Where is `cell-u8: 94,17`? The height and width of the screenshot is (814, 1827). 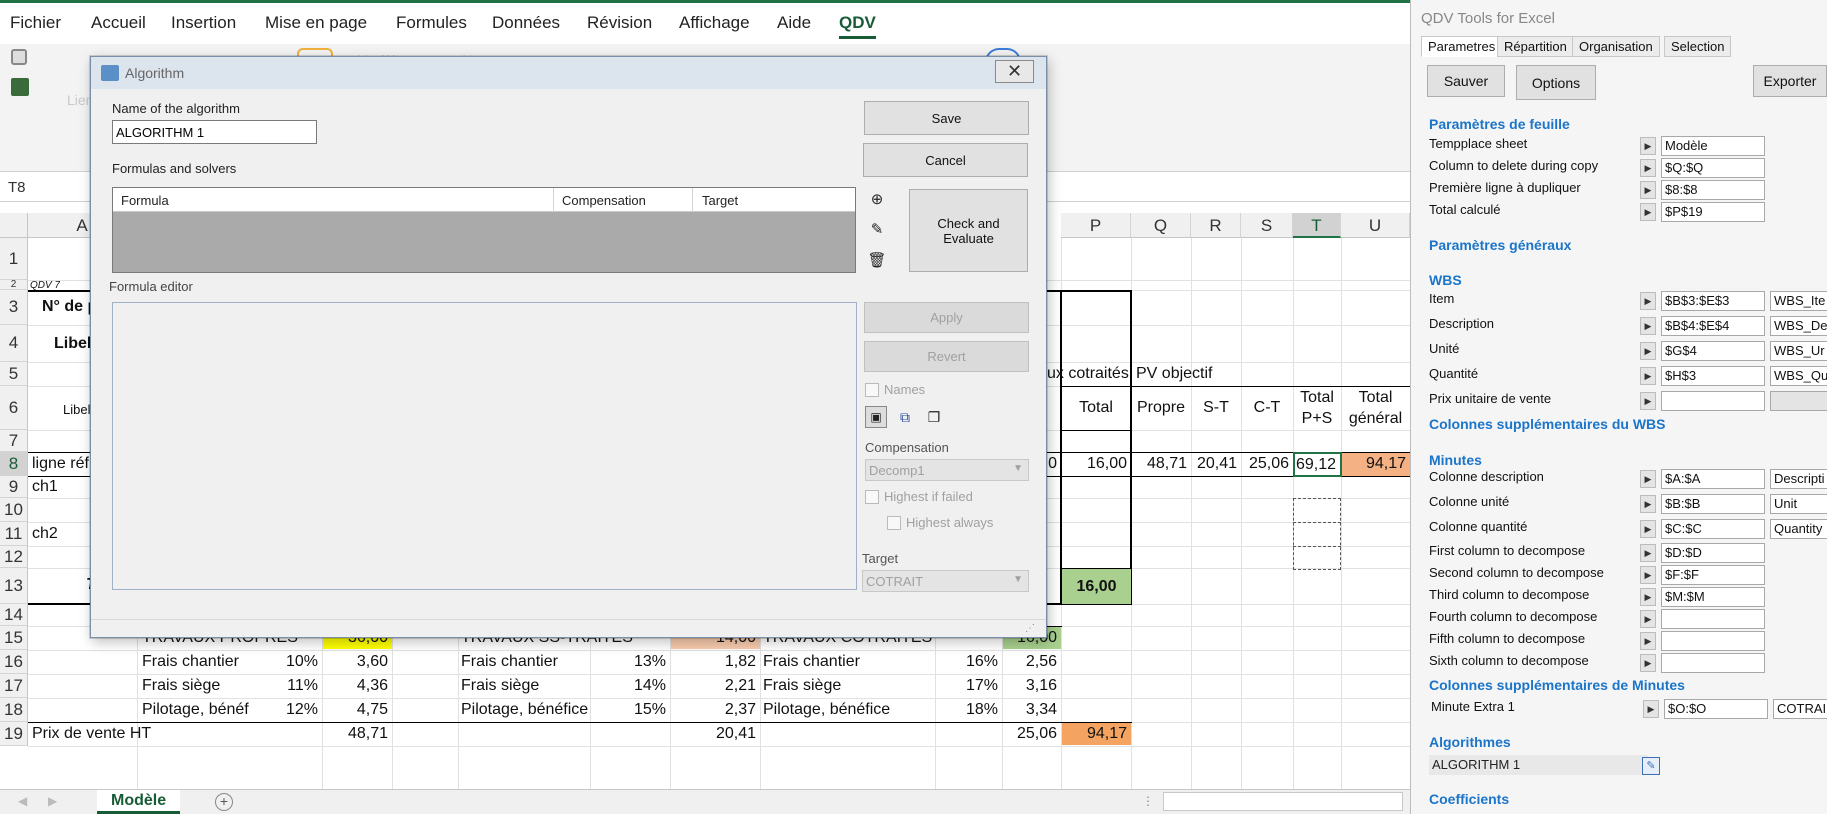
cell-u8: 94,17 is located at coordinates (1376, 464).